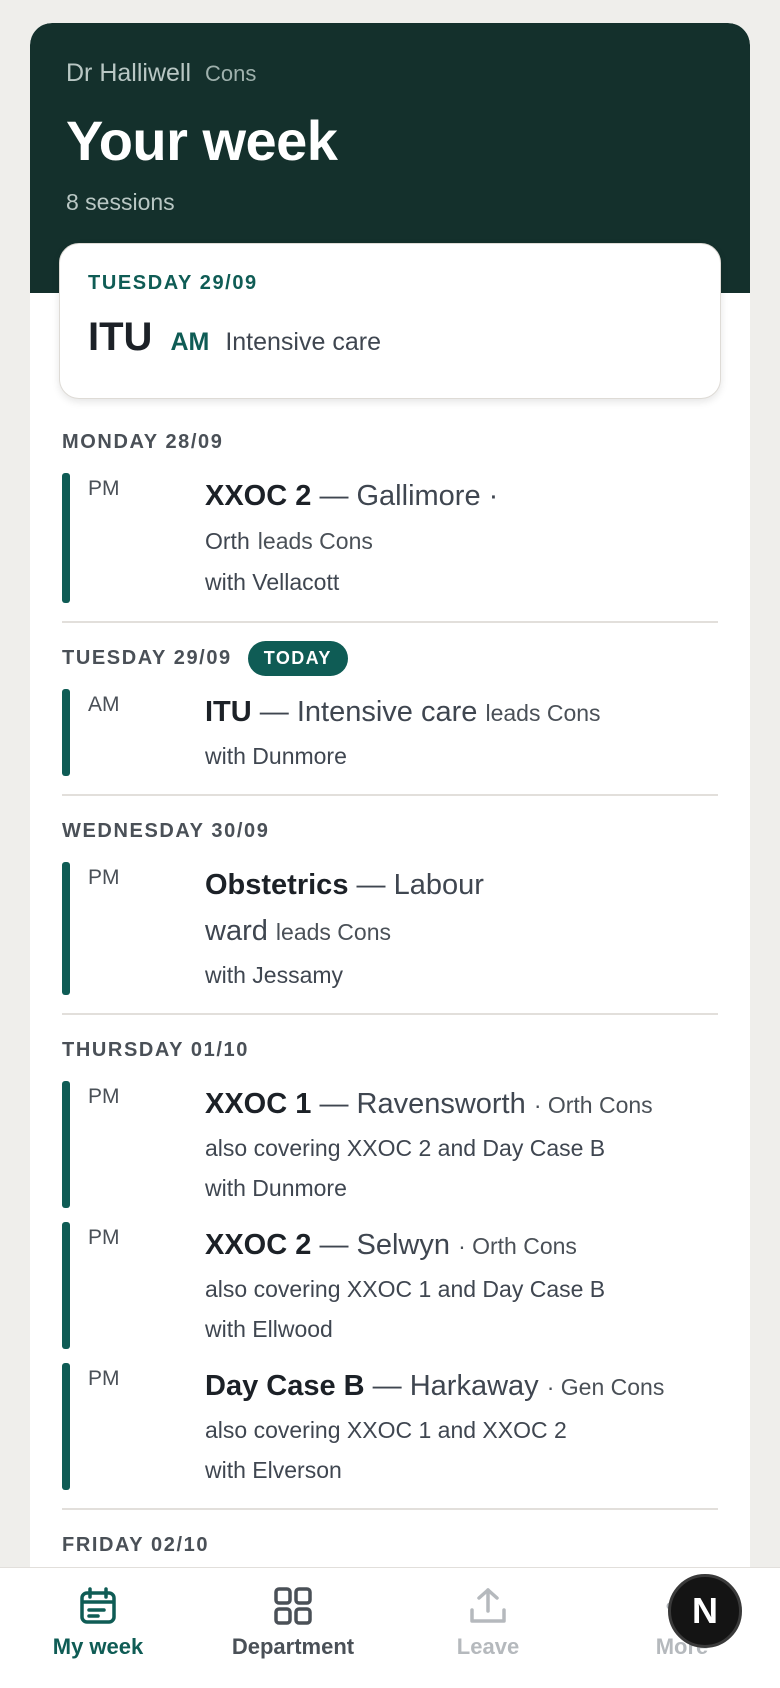  Describe the element at coordinates (166, 830) in the screenshot. I see `day-label: WEDNESDAY 30/09` at that location.